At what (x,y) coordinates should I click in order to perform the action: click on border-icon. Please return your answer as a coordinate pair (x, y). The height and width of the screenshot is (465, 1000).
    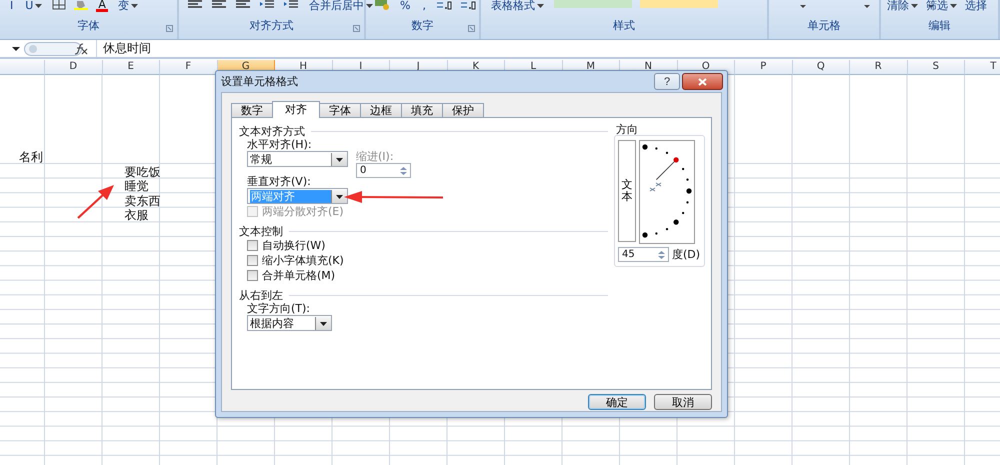
    Looking at the image, I should click on (59, 5).